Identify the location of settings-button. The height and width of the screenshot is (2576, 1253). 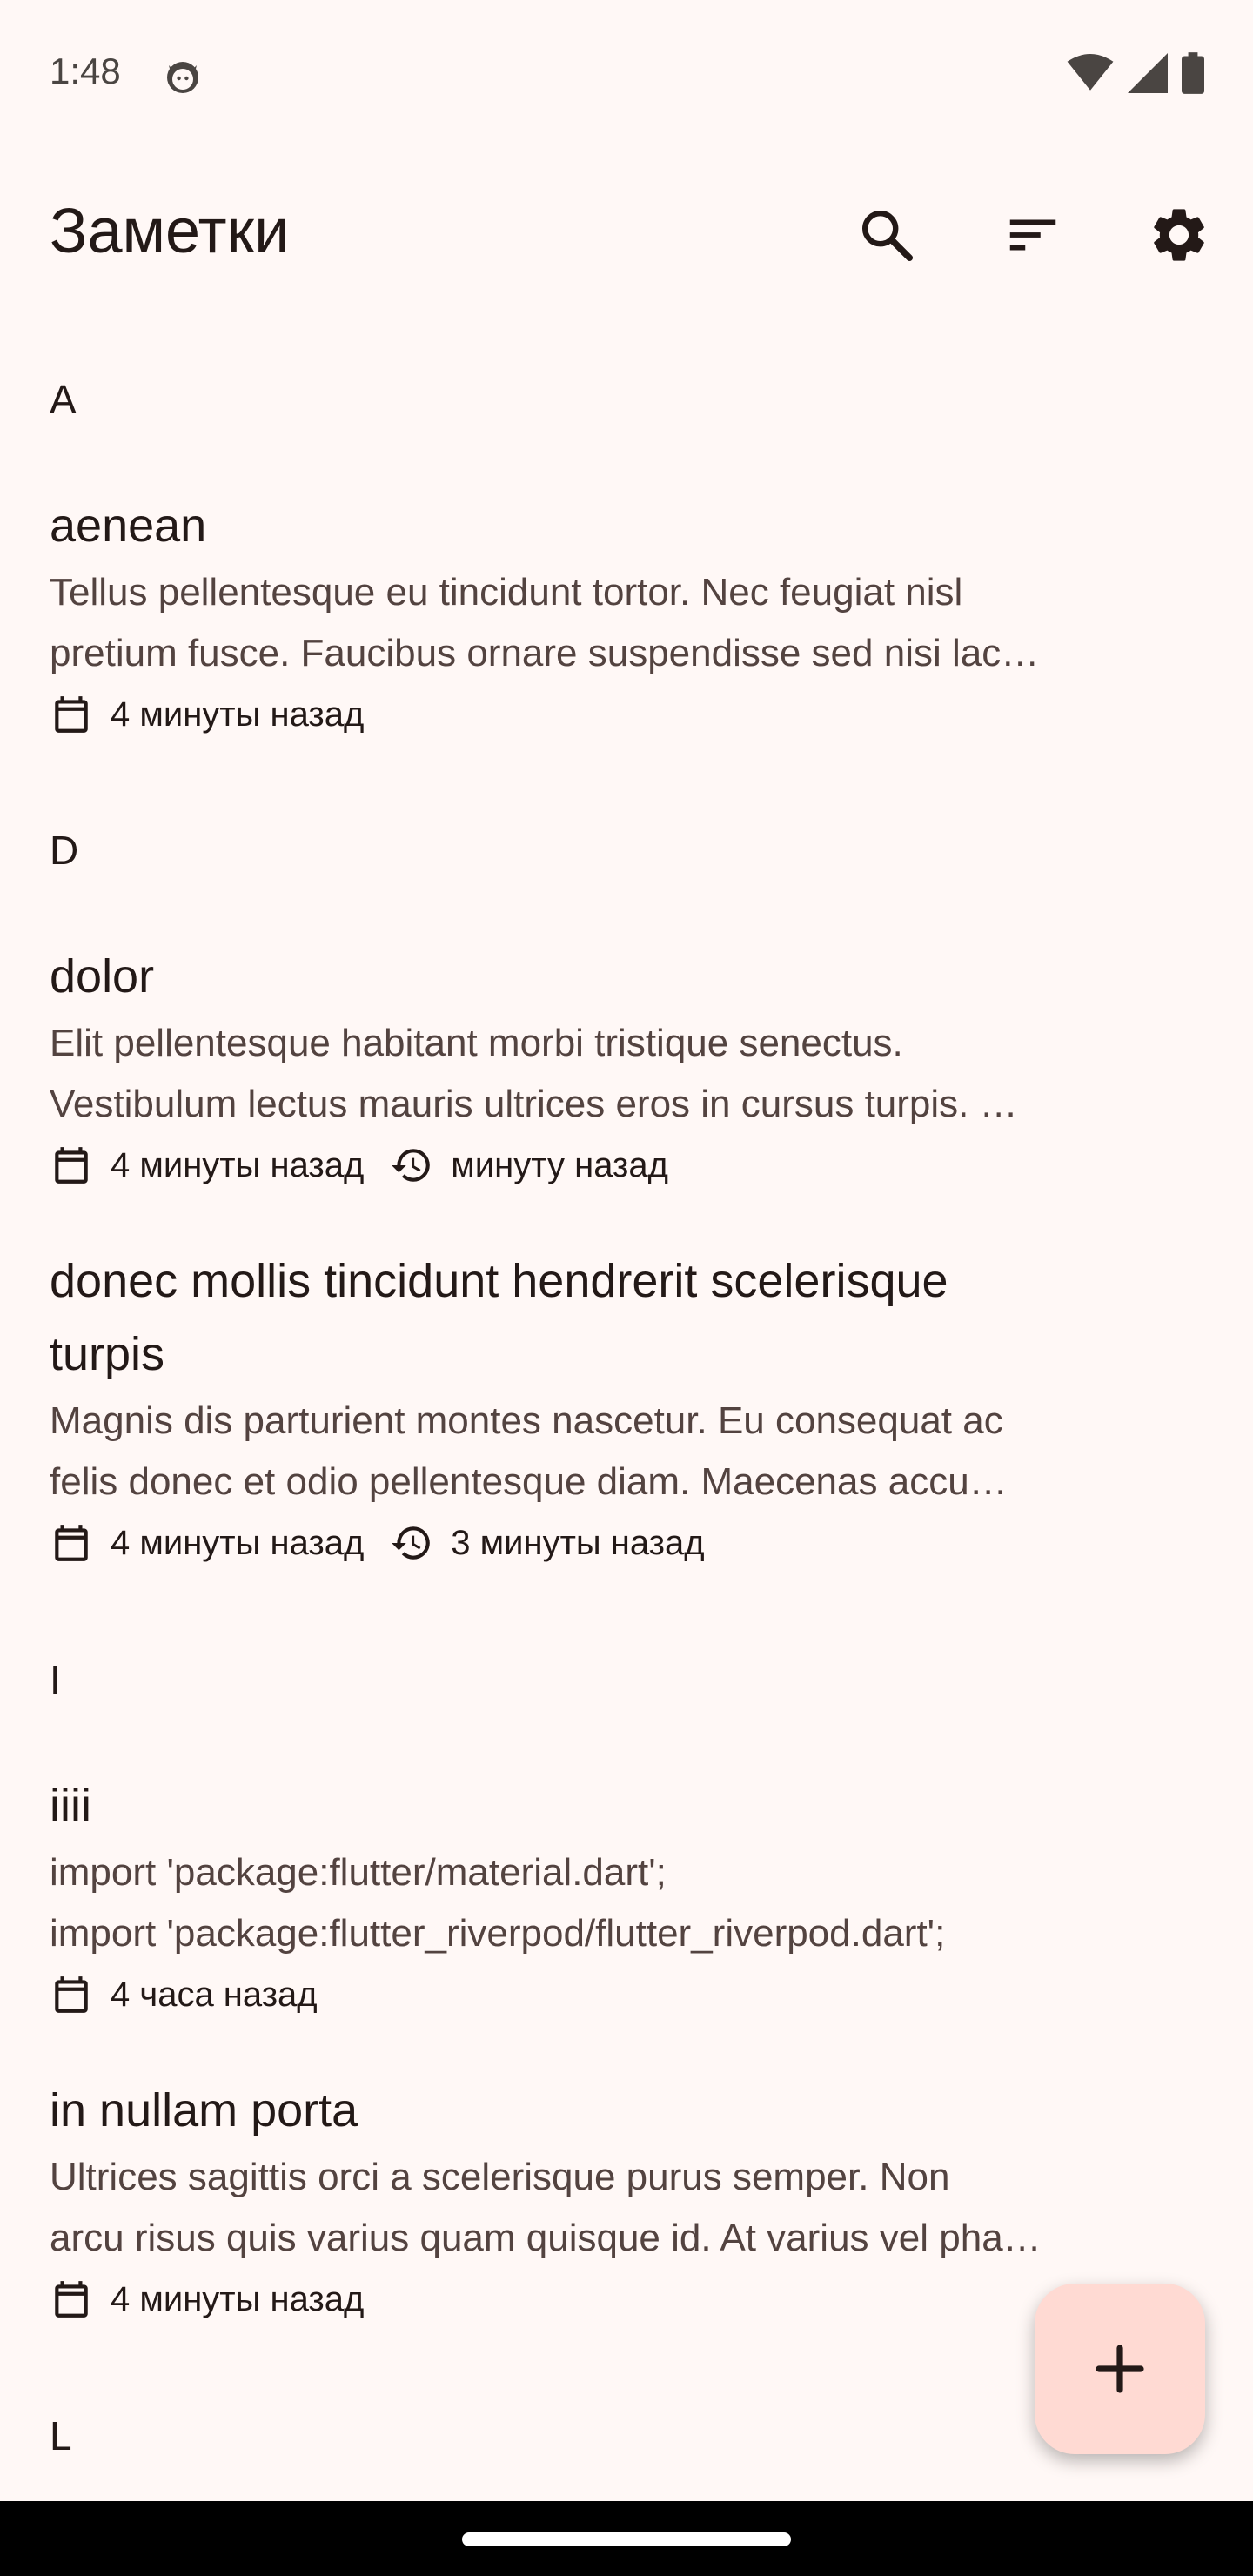
(1179, 235).